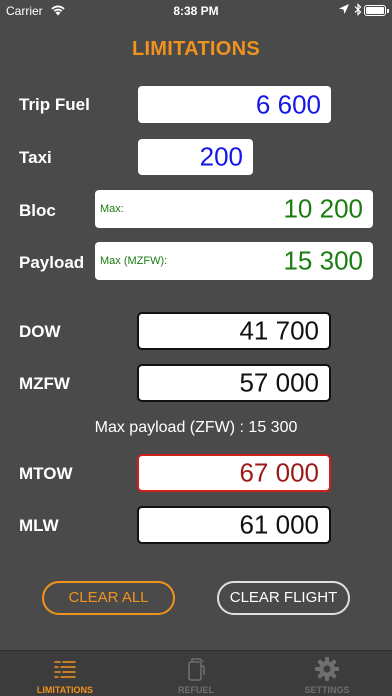 The image size is (392, 696). Describe the element at coordinates (221, 156) in the screenshot. I see `taxi-value: 200` at that location.